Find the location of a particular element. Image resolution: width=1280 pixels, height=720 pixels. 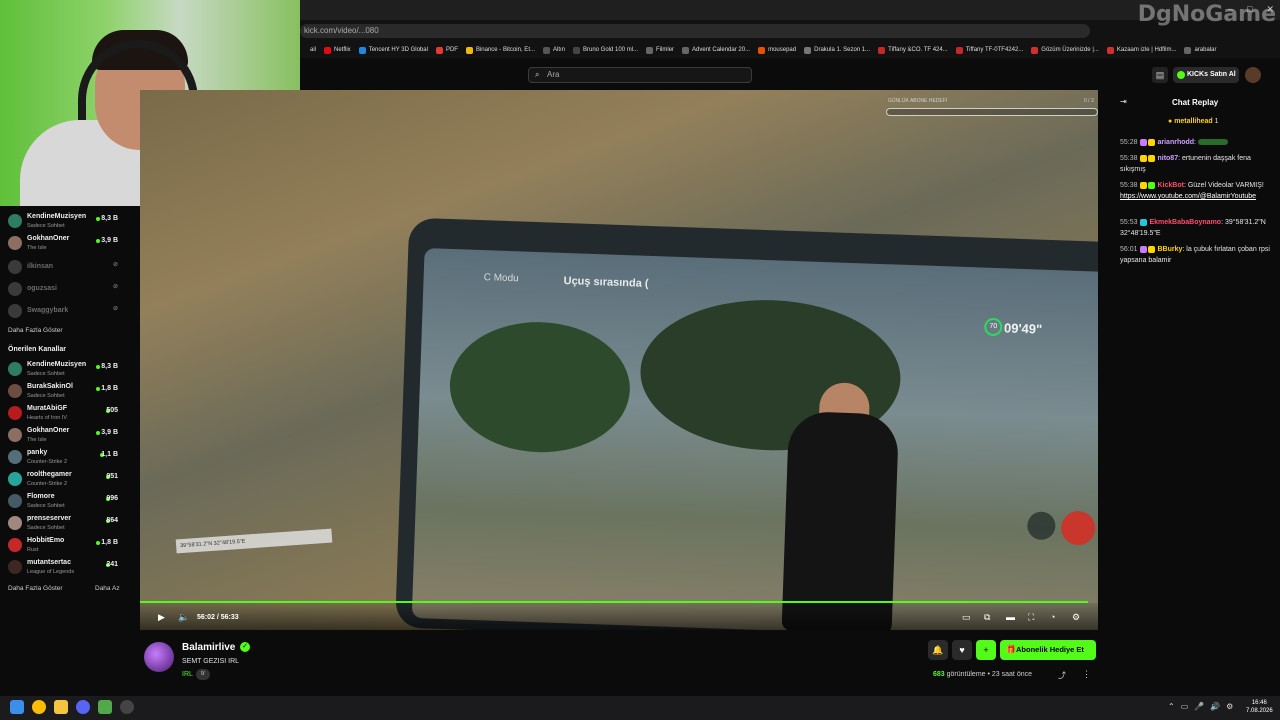

viewer-count: 505 is located at coordinates (112, 410).